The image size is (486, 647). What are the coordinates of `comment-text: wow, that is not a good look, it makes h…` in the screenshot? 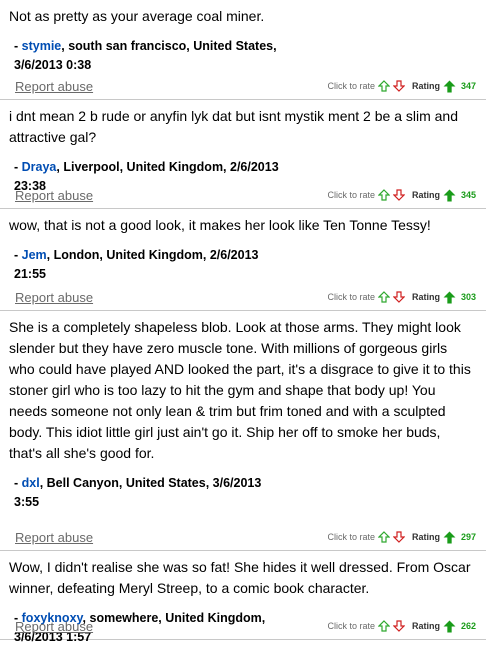 It's located at (220, 225).